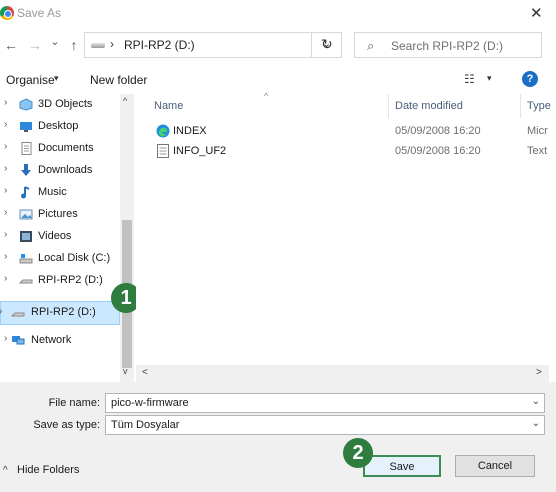 This screenshot has height=492, width=556. What do you see at coordinates (429, 106) in the screenshot?
I see `column-header-date-modified: Date modified` at bounding box center [429, 106].